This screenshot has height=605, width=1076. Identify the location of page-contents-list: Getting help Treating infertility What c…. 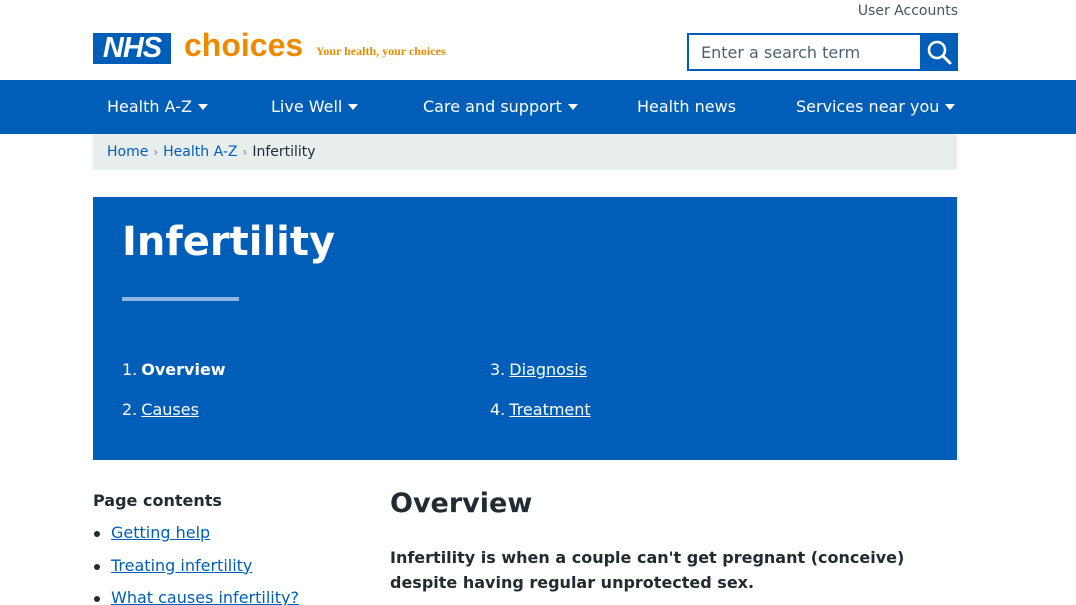
(196, 563).